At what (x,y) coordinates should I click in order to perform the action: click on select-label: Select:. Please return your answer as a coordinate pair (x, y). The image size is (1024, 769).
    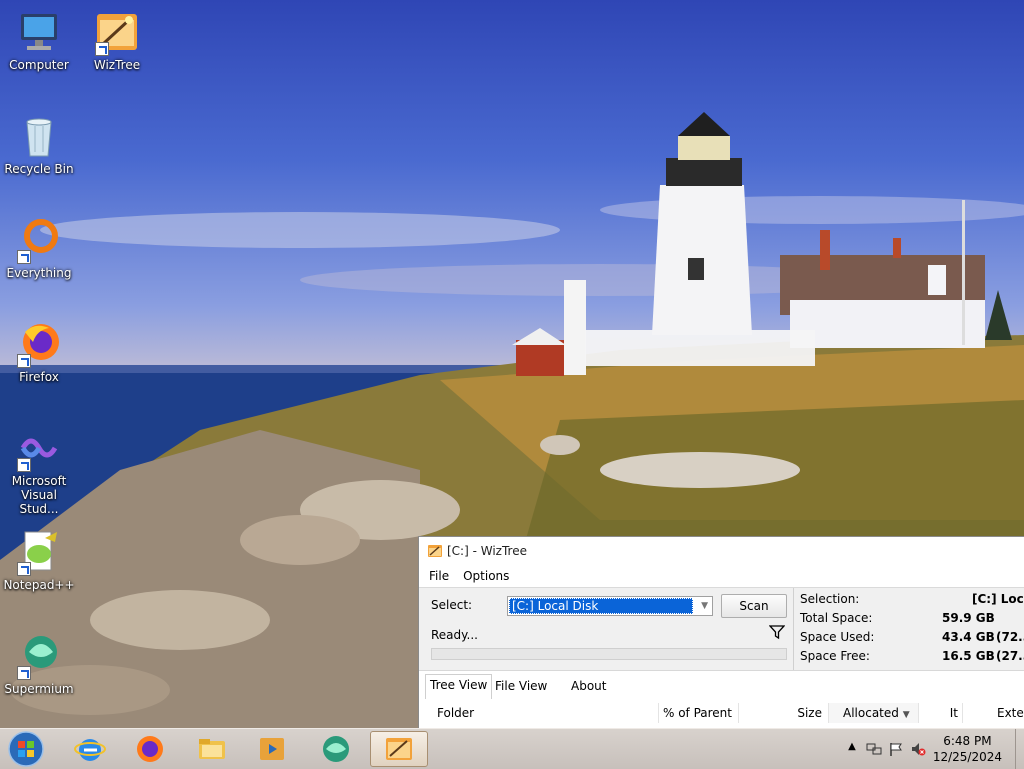
    Looking at the image, I should click on (452, 605).